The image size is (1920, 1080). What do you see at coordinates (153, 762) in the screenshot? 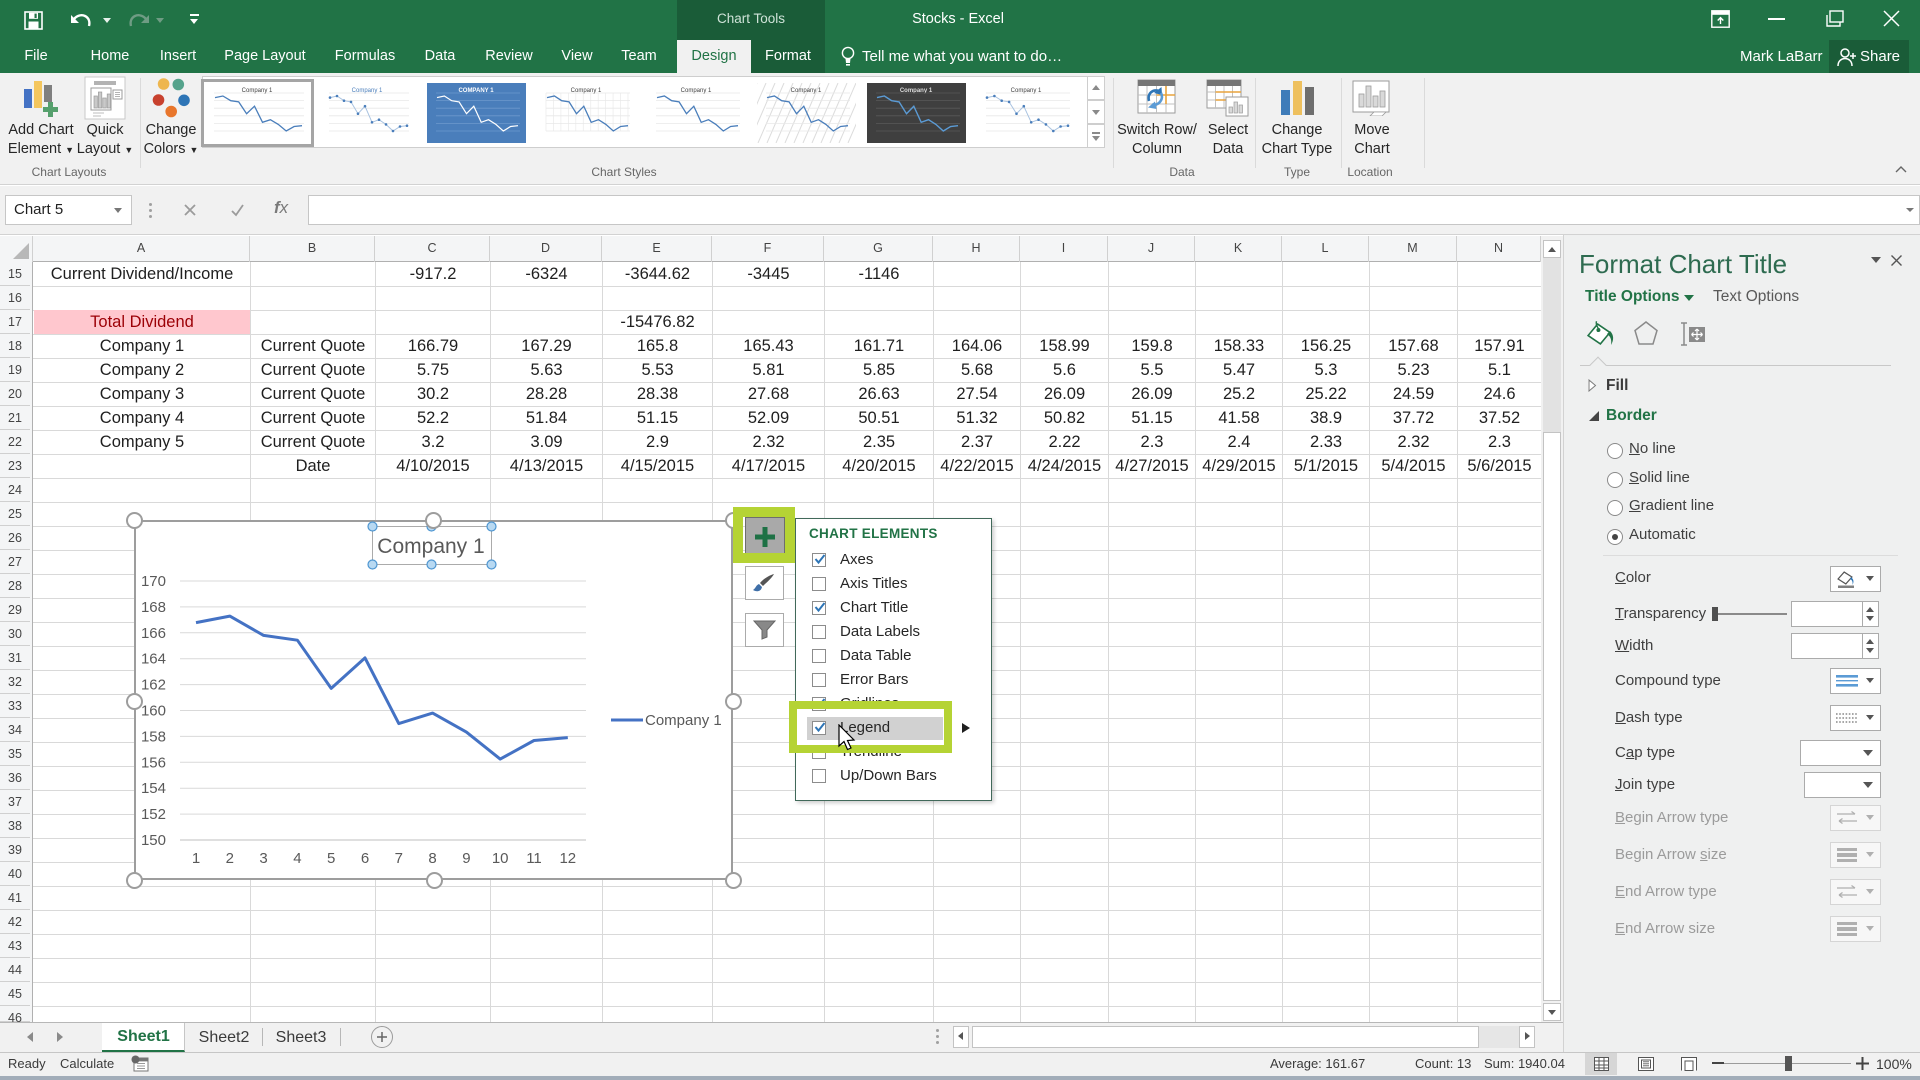
I see `svg-text: 156` at bounding box center [153, 762].